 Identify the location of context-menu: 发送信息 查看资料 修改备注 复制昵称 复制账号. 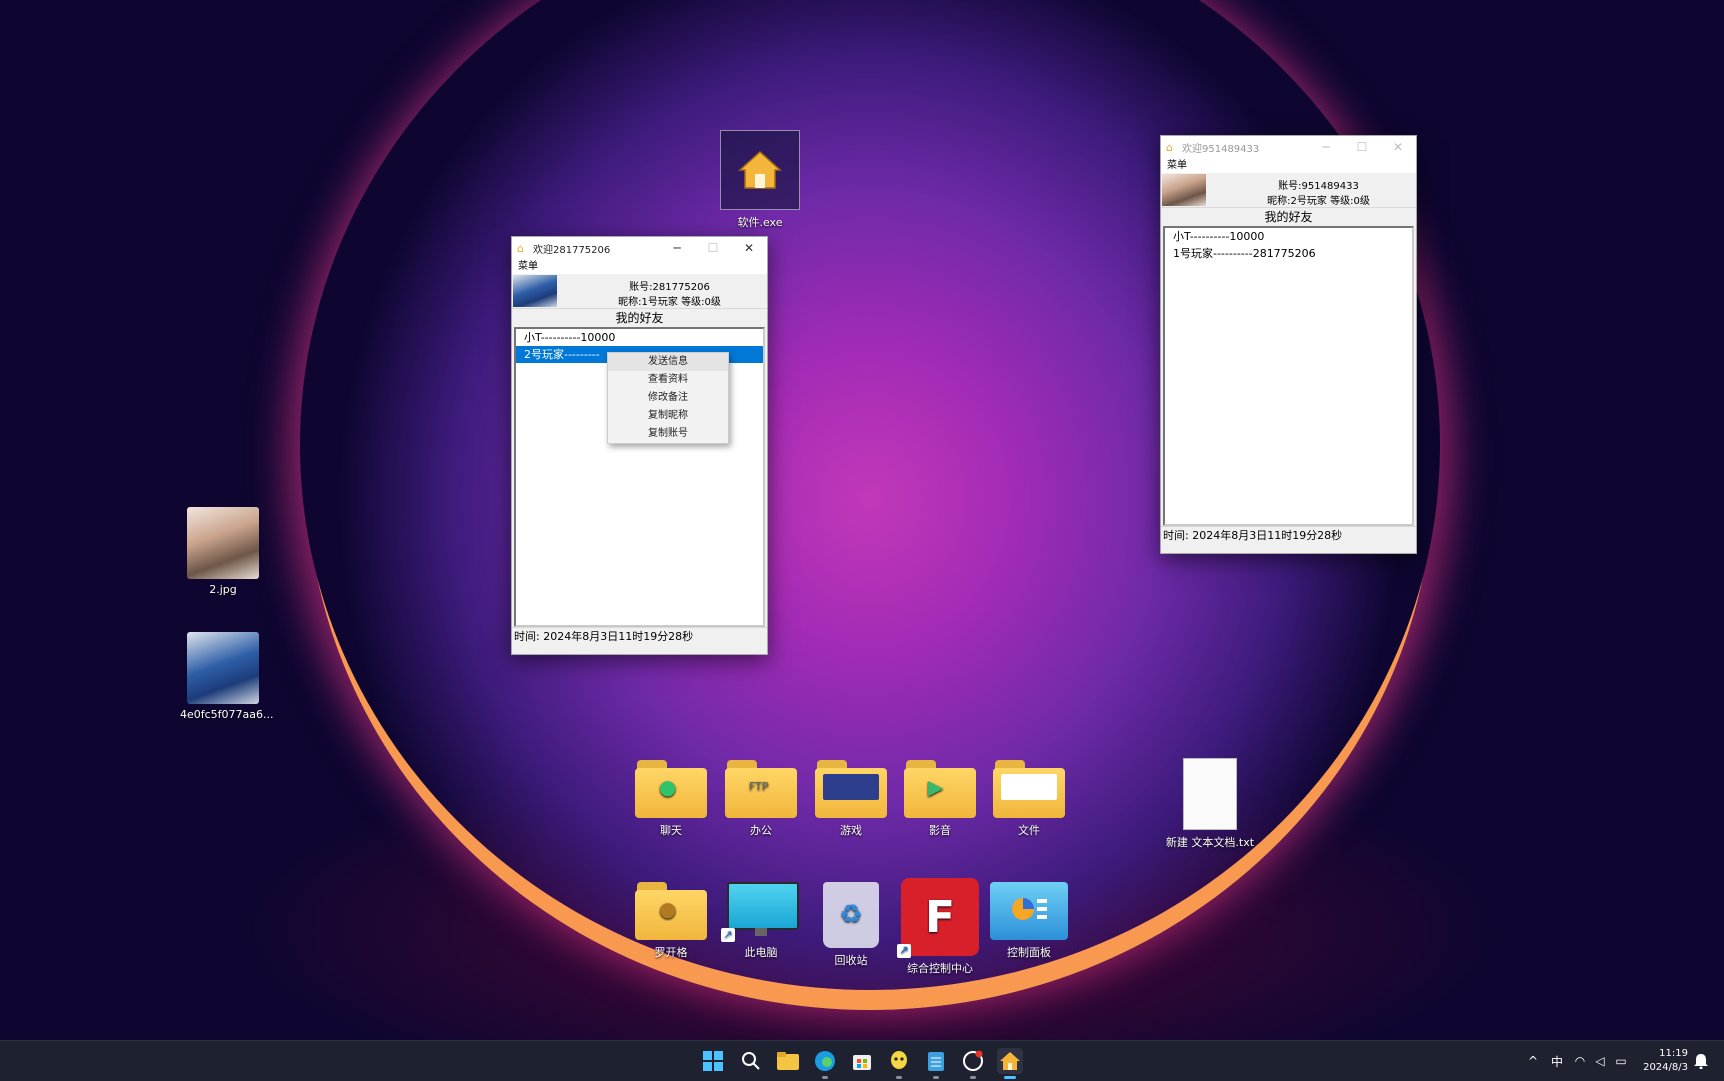
(668, 398).